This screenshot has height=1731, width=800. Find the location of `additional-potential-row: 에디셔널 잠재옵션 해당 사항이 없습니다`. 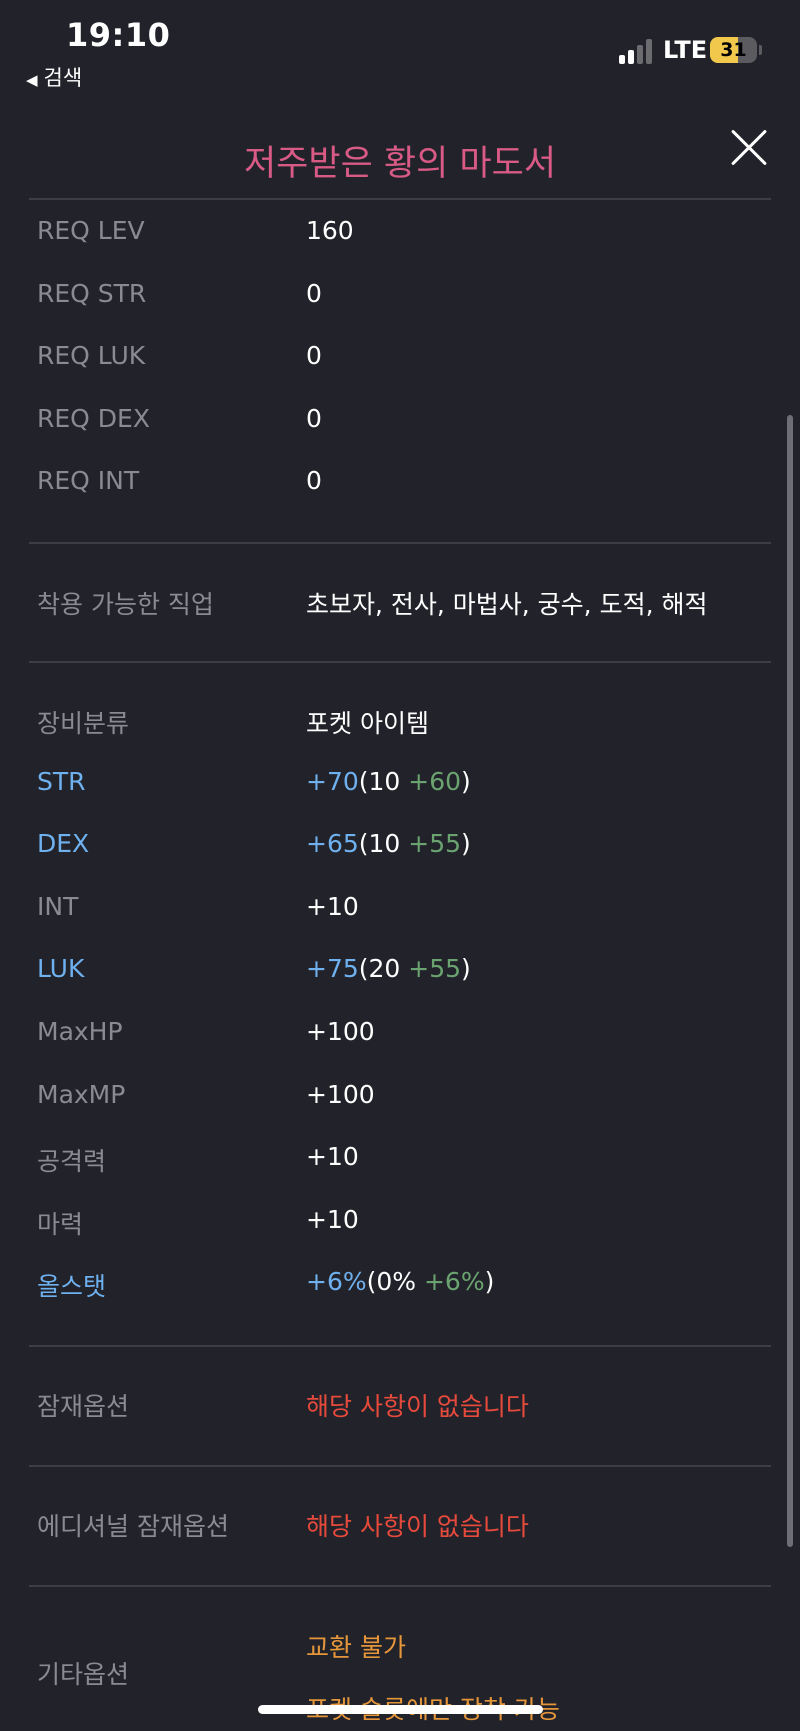

additional-potential-row: 에디셔널 잠재옵션 해당 사항이 없습니다 is located at coordinates (400, 1527).